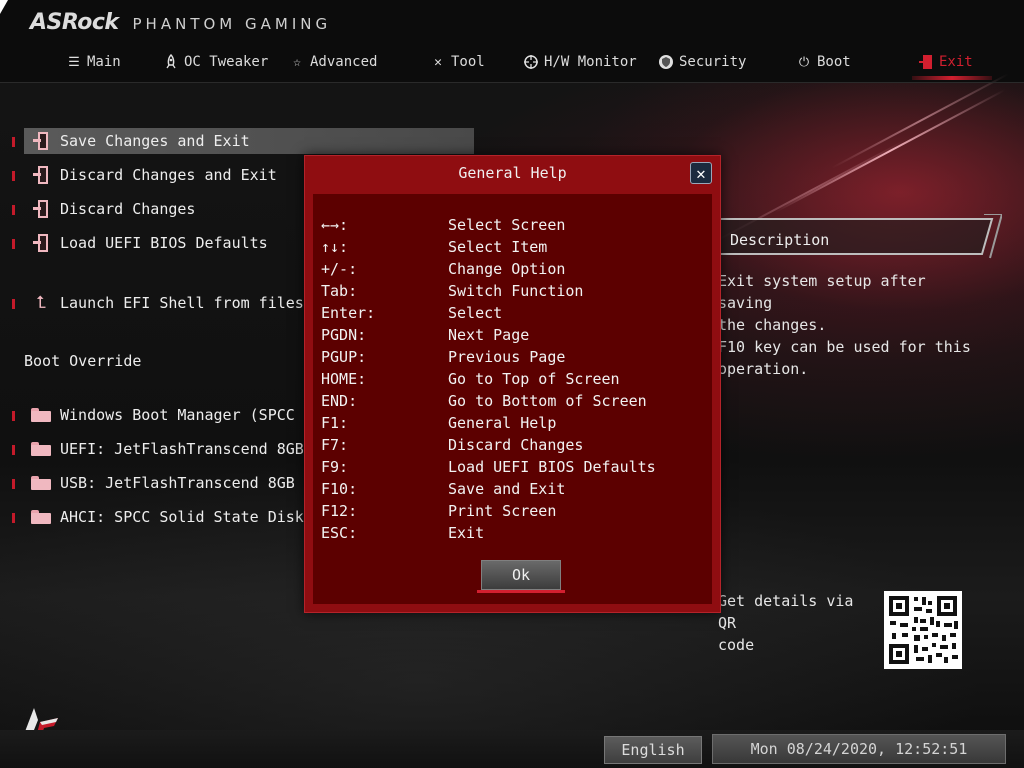  Describe the element at coordinates (215, 62) in the screenshot. I see `tab-oc-tweaker: OC Tweaker` at that location.